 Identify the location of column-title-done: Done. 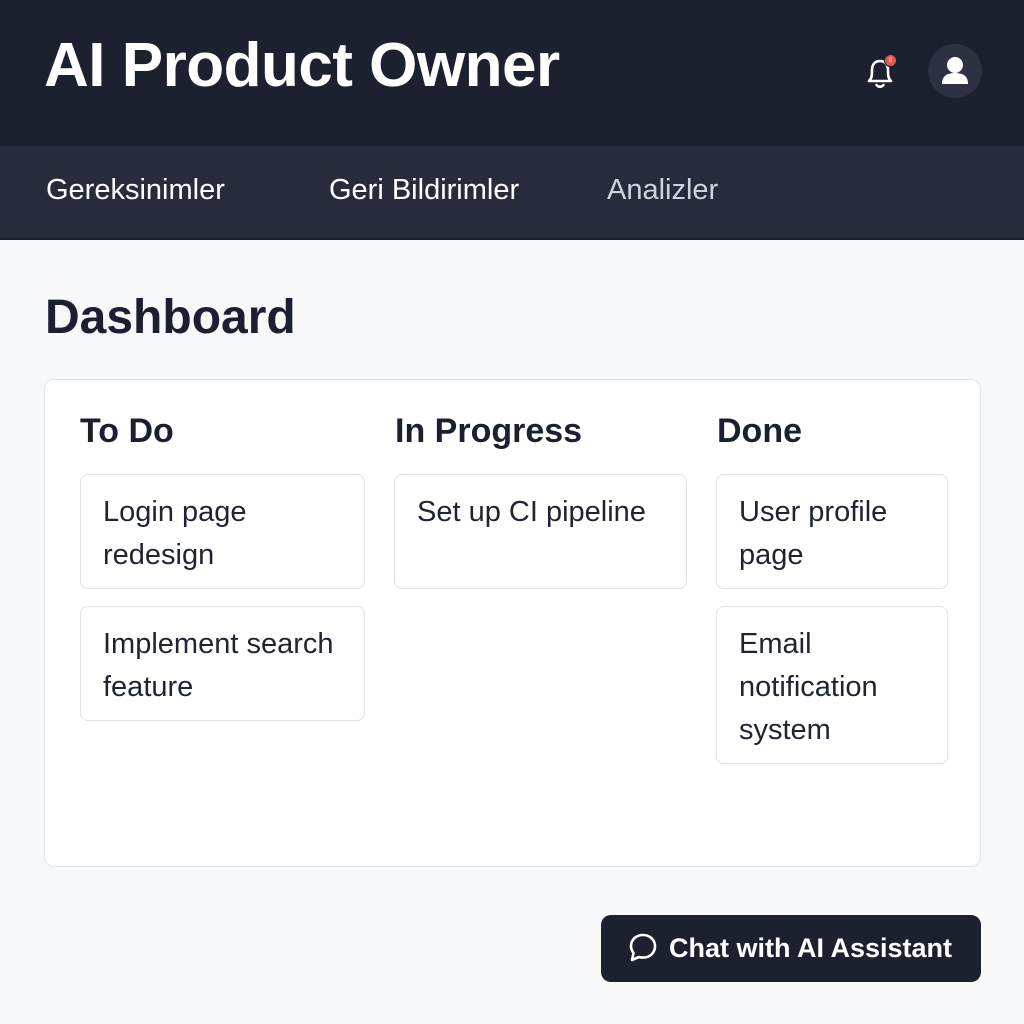
(759, 431).